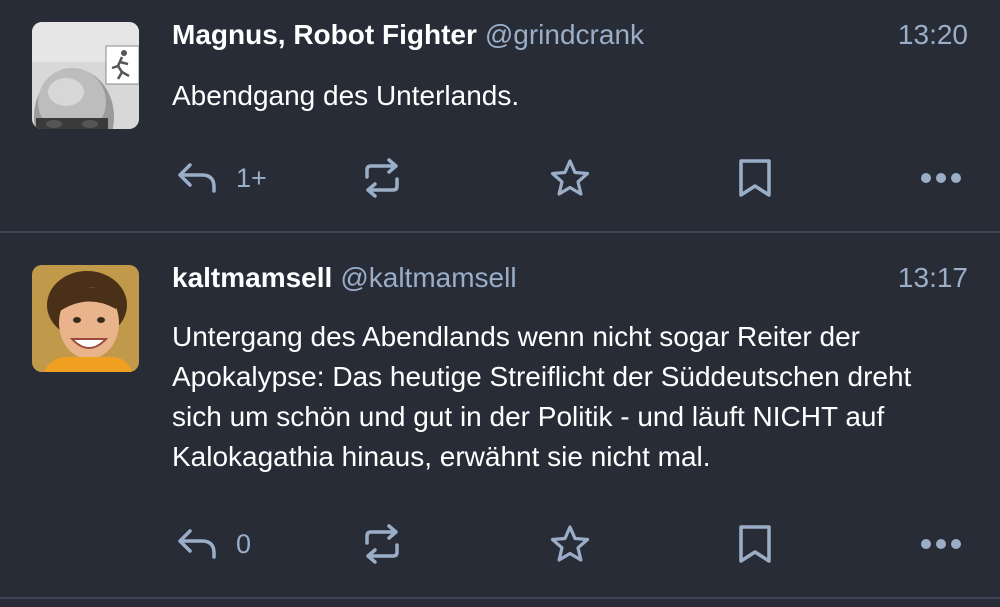  Describe the element at coordinates (252, 277) in the screenshot. I see `display-name: kaltmamsell` at that location.